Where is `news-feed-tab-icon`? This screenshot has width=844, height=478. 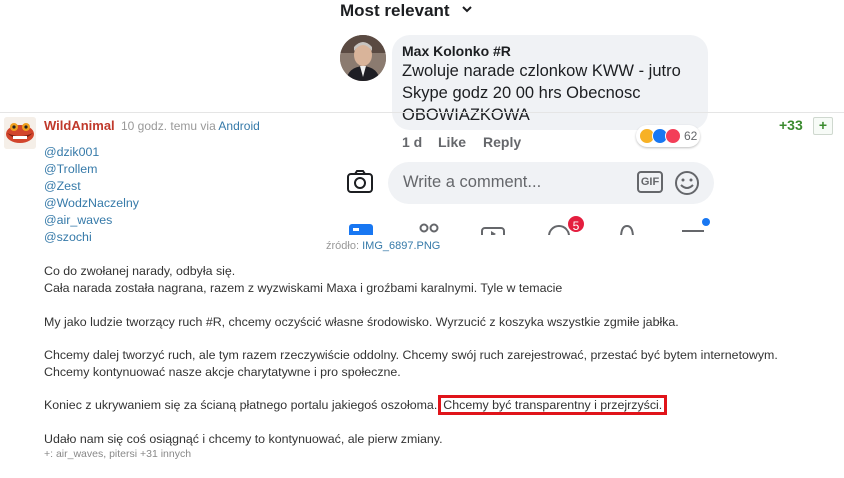 news-feed-tab-icon is located at coordinates (361, 226).